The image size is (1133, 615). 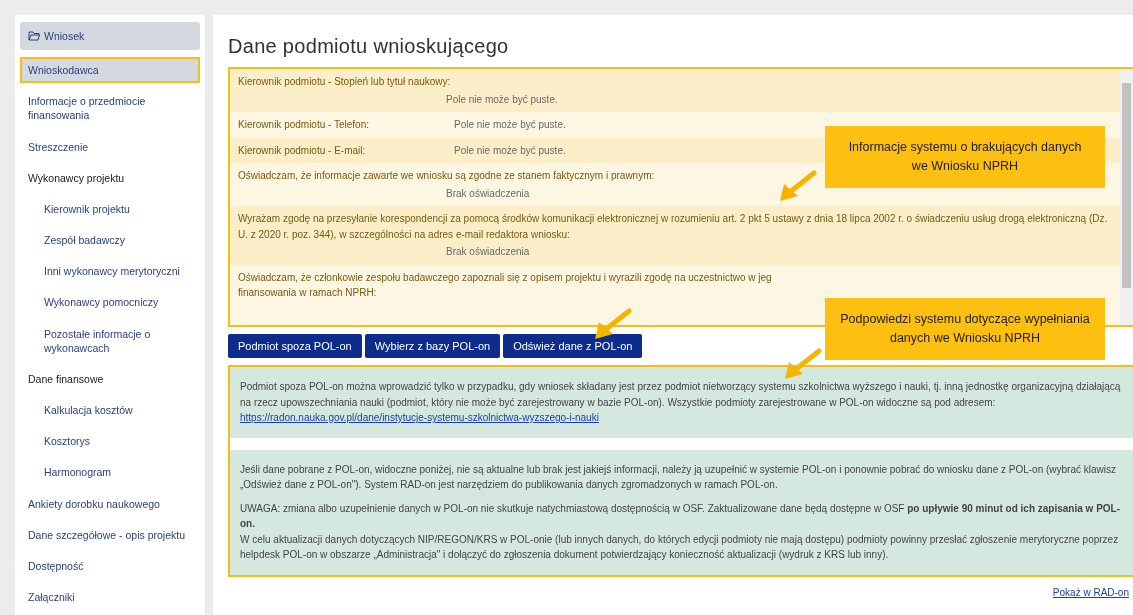 I want to click on nav-item: Inni wykonawcy merytoryczni, so click(x=110, y=271).